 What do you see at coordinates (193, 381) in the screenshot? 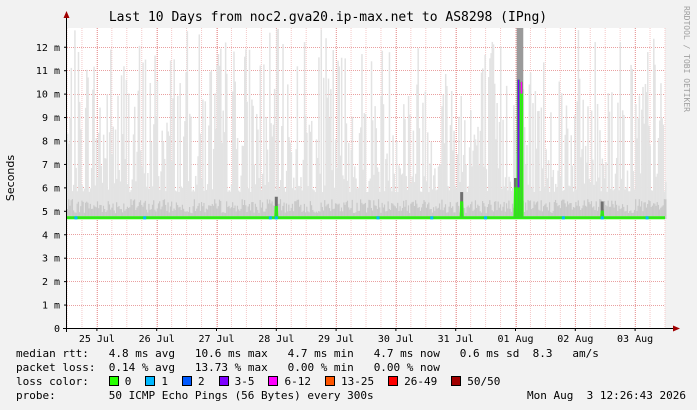
I see `loss-color-item: 2` at bounding box center [193, 381].